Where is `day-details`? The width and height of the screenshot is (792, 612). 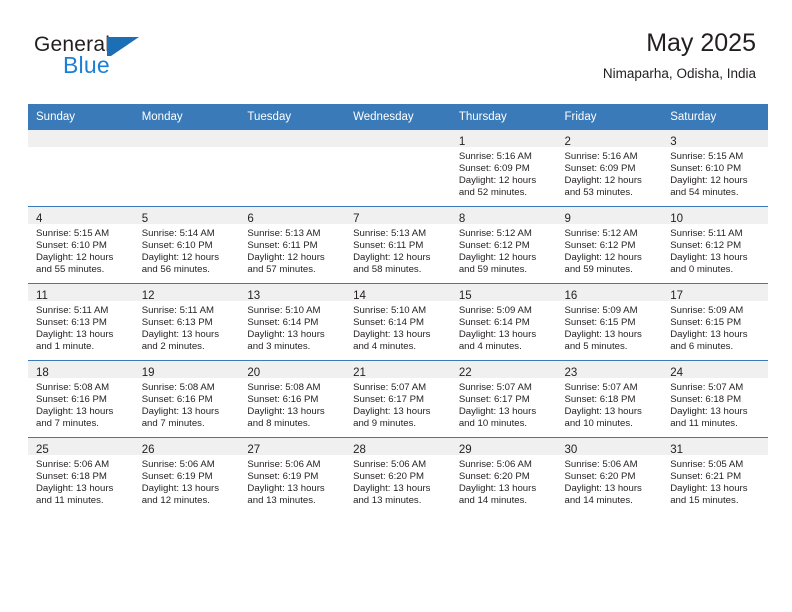
day-details is located at coordinates (398, 149).